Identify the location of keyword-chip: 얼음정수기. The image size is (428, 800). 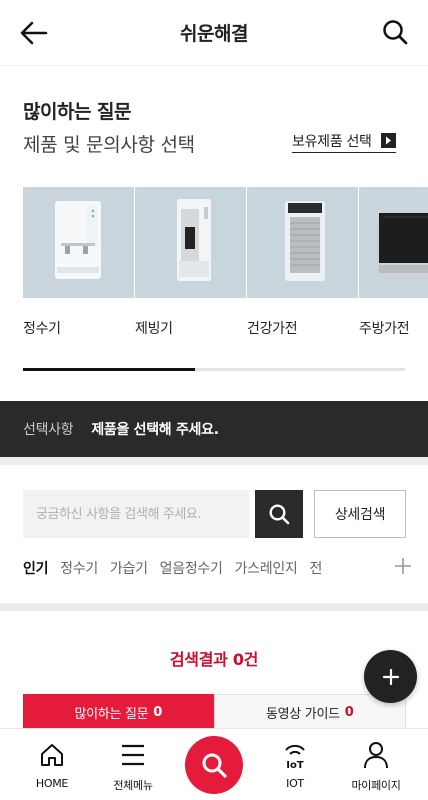
(191, 568).